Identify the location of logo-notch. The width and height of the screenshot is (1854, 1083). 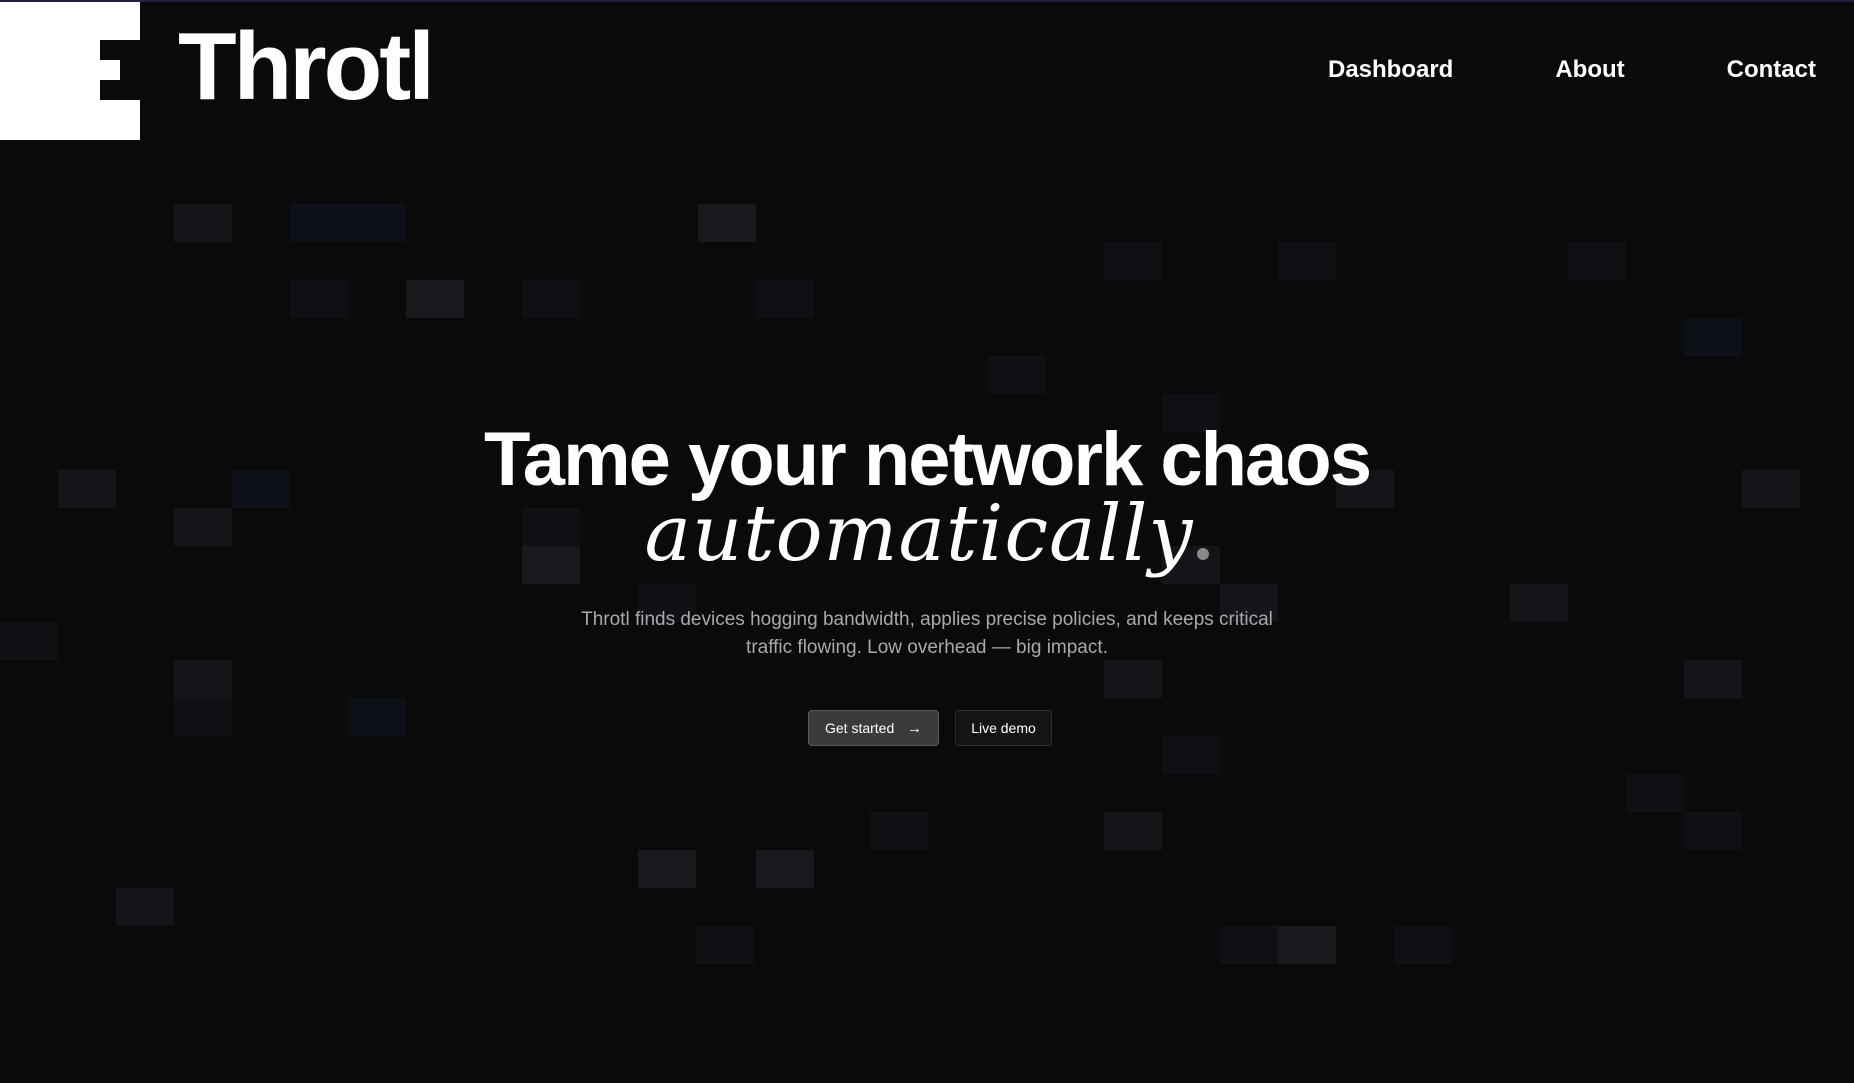
(120, 70).